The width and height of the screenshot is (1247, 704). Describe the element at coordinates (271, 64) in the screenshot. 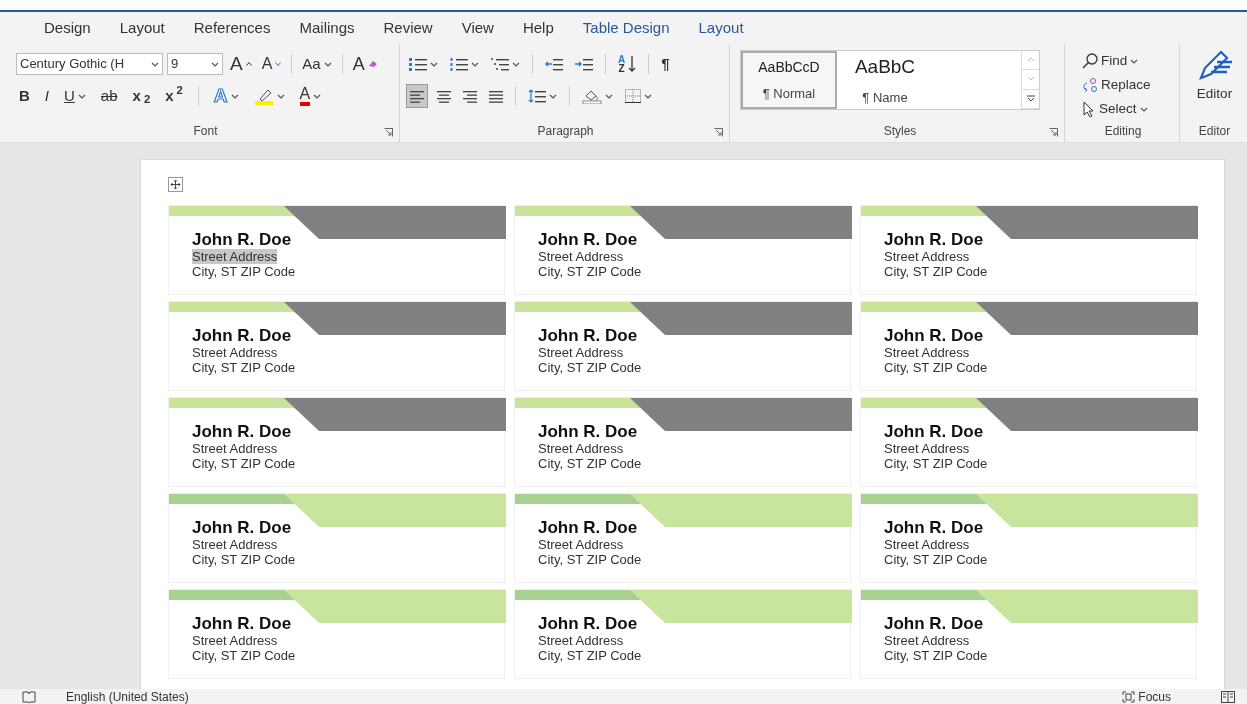

I see `shrink-font-button: A` at that location.